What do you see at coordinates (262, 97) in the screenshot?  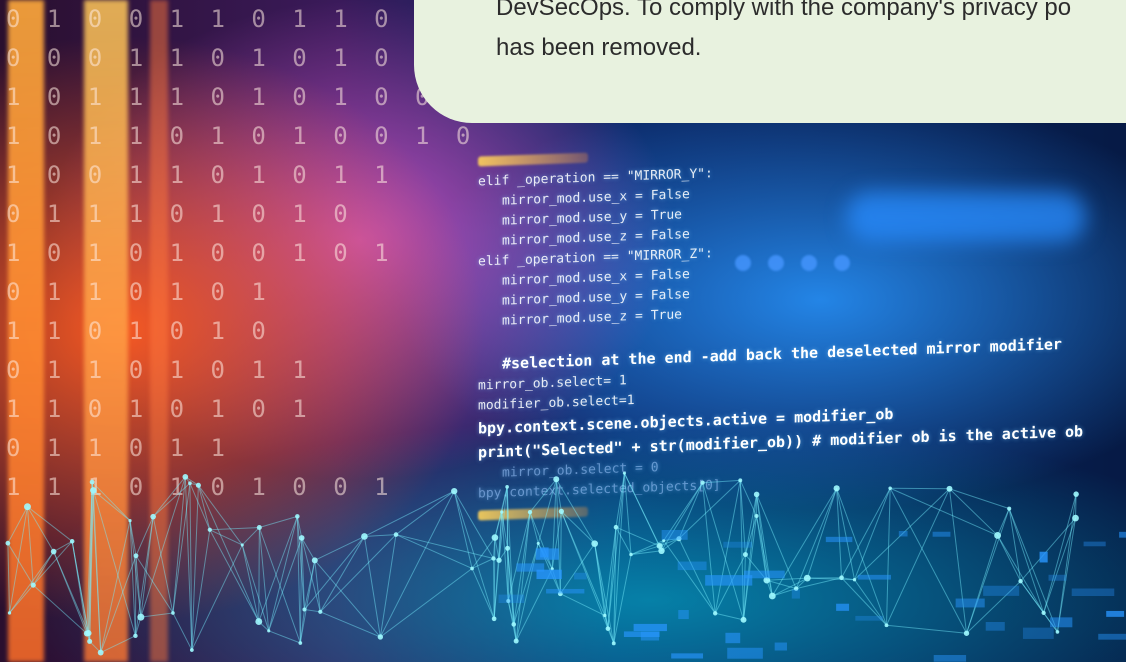 I see `binary-row: 1 0 1 1 1 0 1 0 1 0 0 1 1` at bounding box center [262, 97].